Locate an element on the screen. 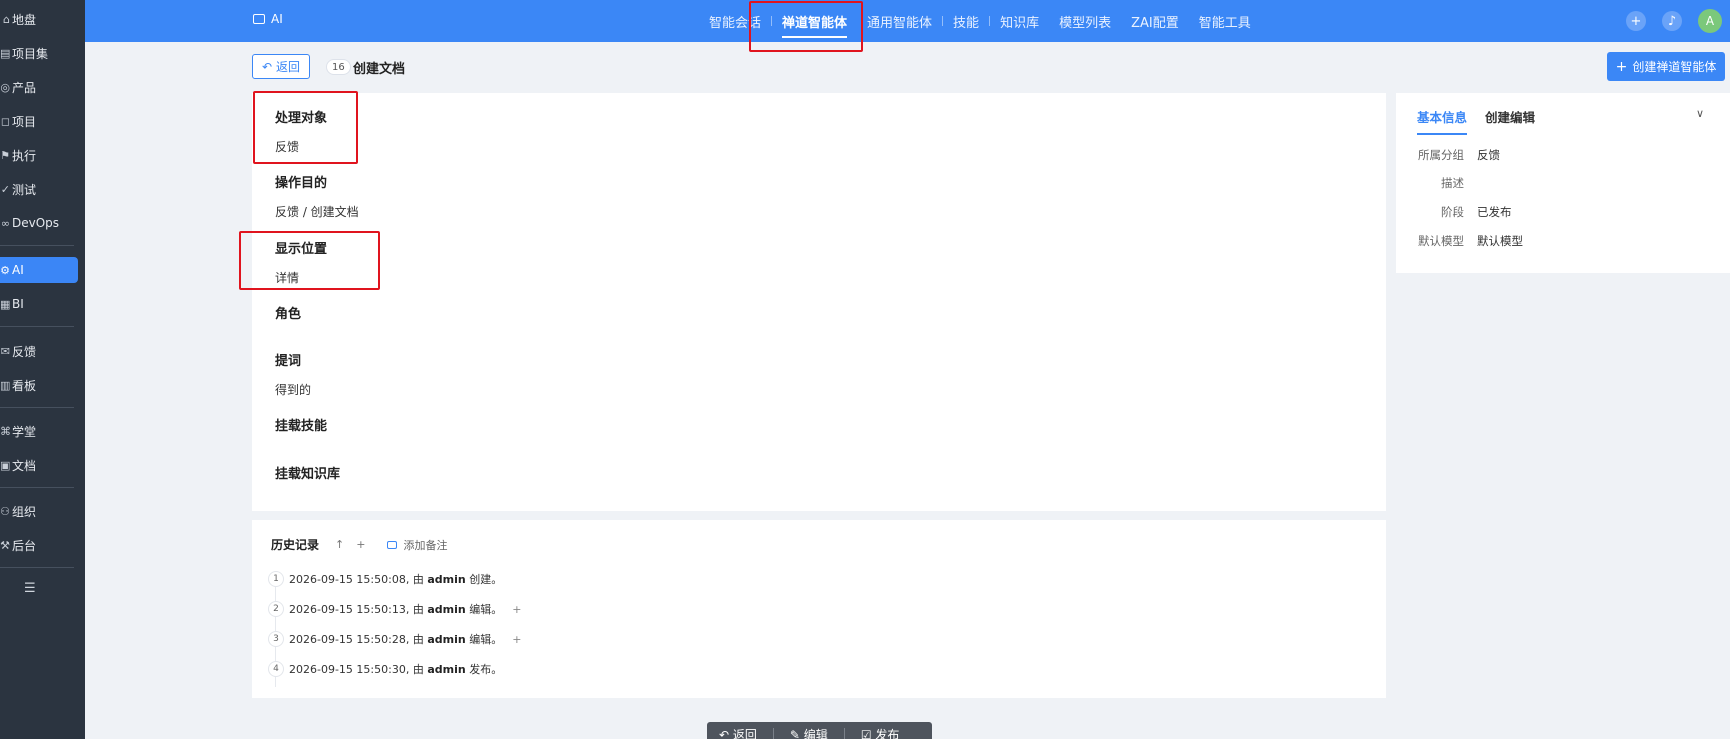 This screenshot has height=739, width=1730. sidebar-item-feedback: ✉ 反馈 is located at coordinates (39, 351).